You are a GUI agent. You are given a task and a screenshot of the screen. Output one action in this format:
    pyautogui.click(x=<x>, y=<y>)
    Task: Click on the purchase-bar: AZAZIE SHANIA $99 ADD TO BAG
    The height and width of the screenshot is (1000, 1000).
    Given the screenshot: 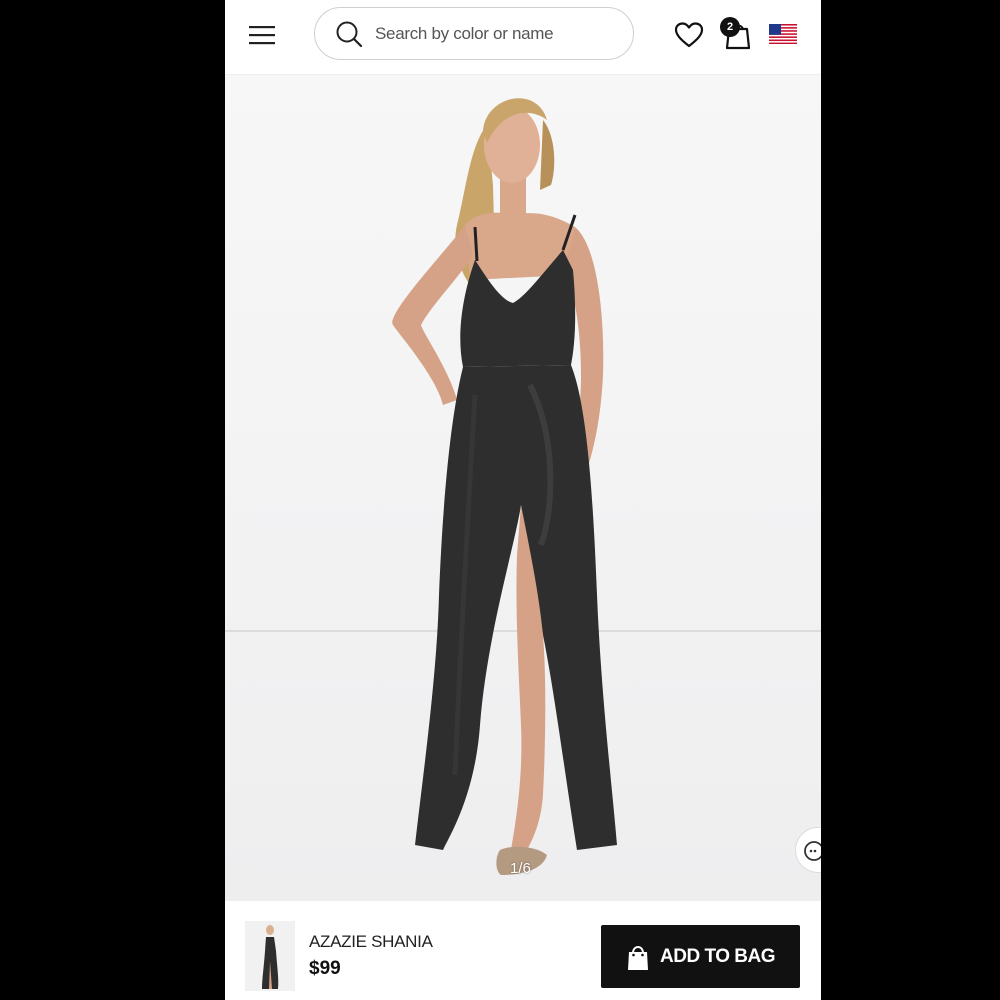 What is the action you would take?
    pyautogui.click(x=523, y=950)
    